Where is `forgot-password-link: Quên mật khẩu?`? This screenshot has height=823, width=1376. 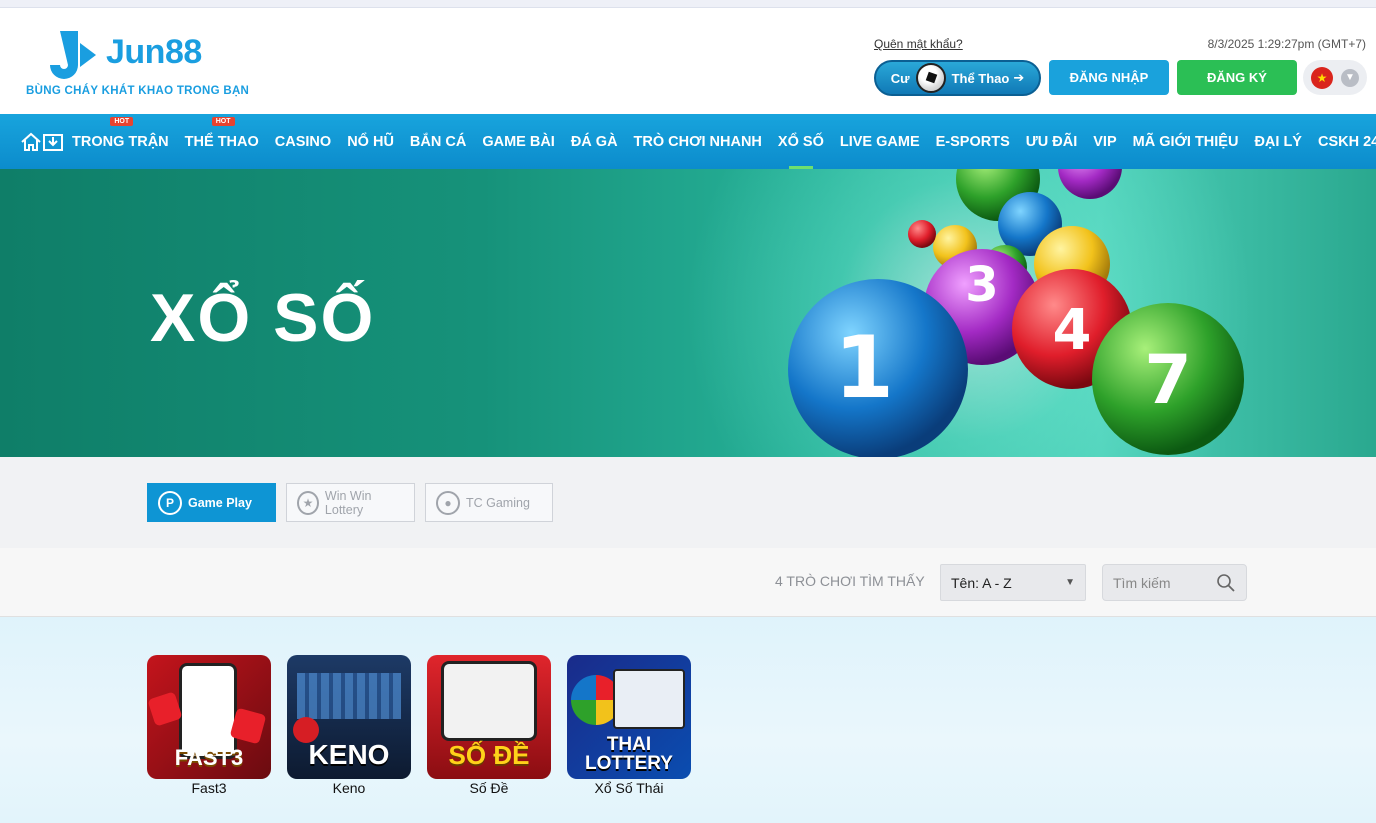 forgot-password-link: Quên mật khẩu? is located at coordinates (918, 44).